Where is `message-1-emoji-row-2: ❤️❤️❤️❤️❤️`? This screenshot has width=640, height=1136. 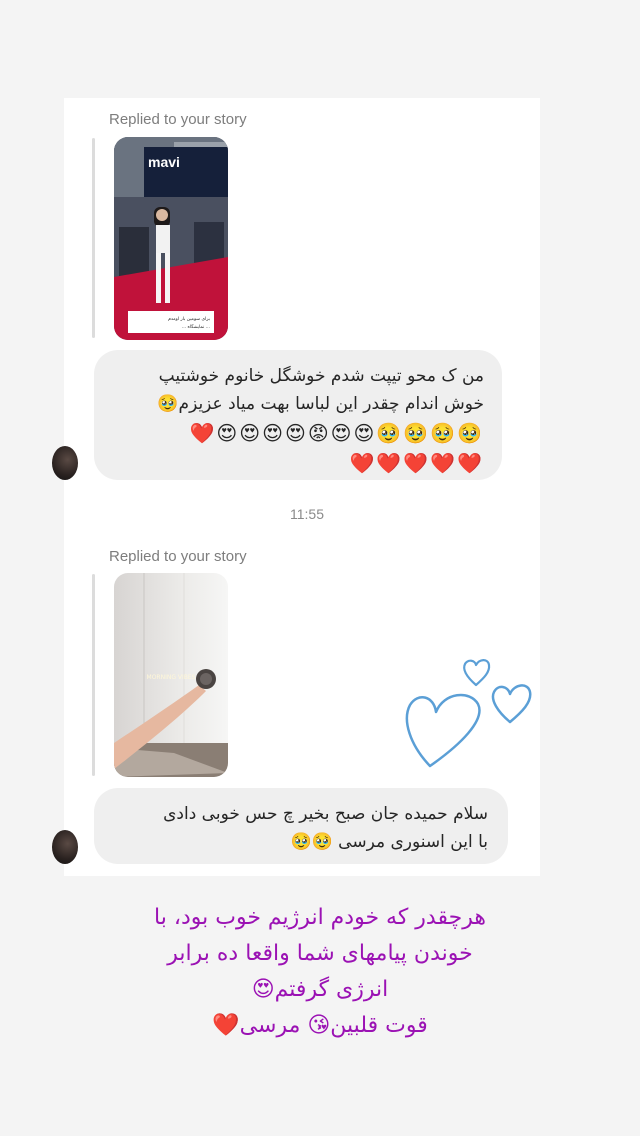 message-1-emoji-row-2: ❤️❤️❤️❤️❤️ is located at coordinates (416, 463).